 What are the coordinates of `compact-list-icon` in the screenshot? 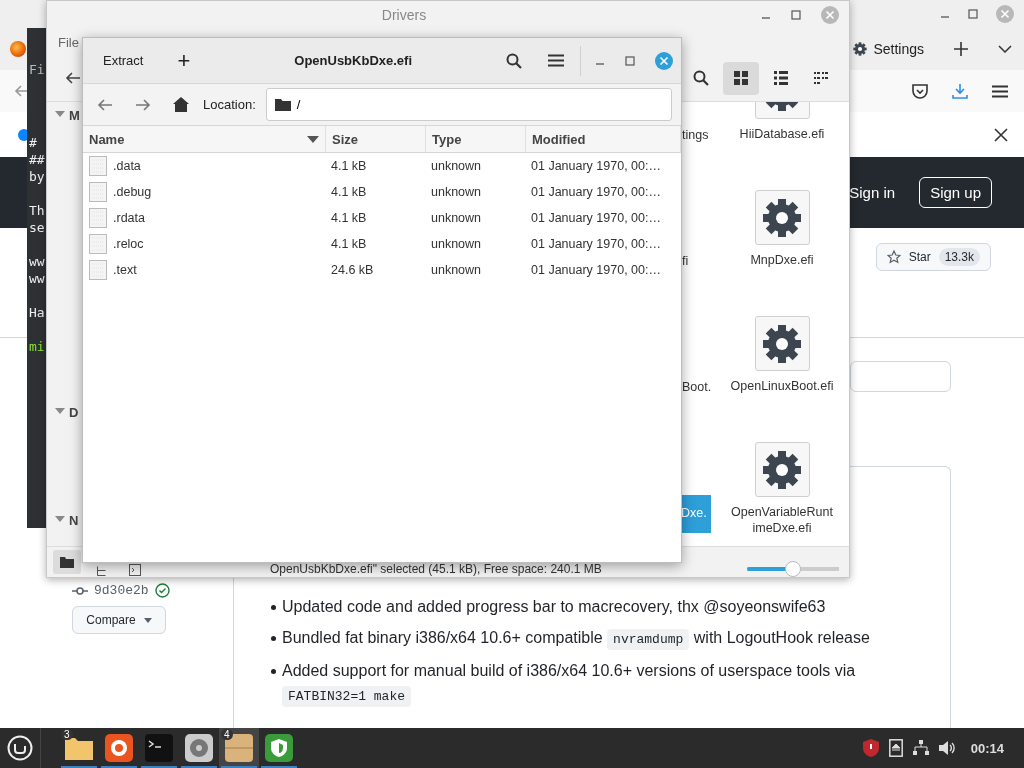 It's located at (821, 78).